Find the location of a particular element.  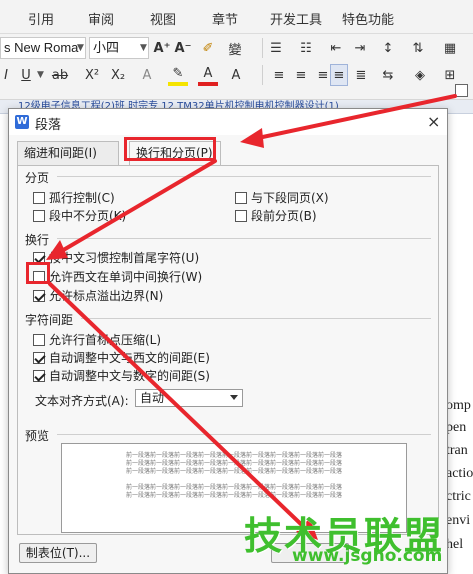

arrow-to-checkbox is located at coordinates (137, 206).